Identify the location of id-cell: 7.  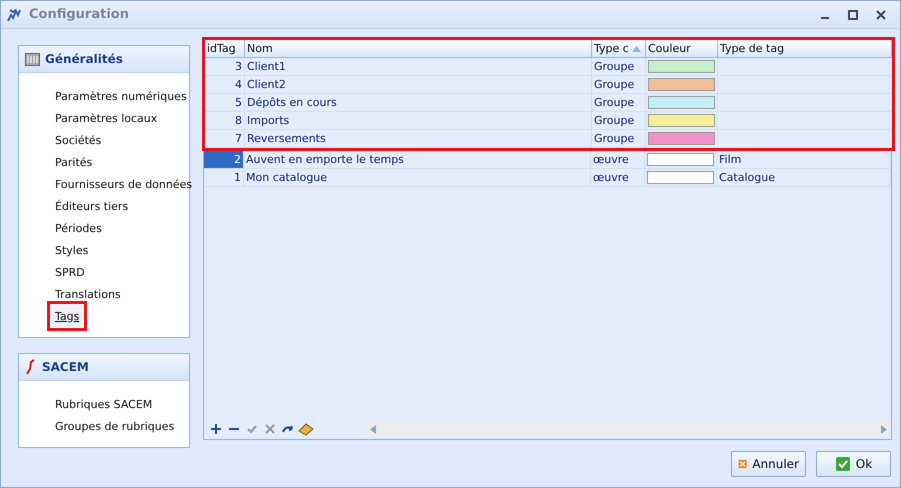
(225, 139).